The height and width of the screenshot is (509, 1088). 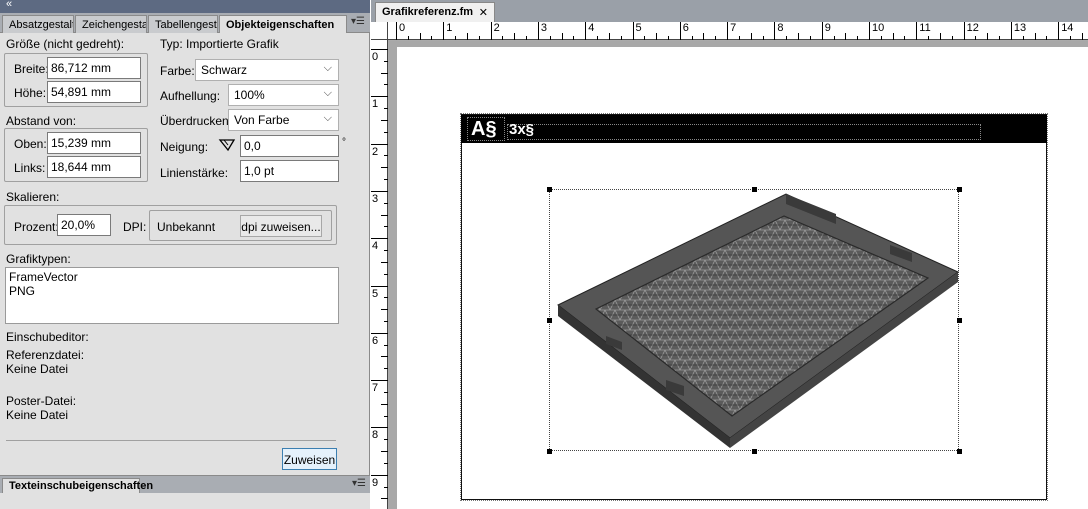 I want to click on document-tab-title: Grafikreferenz.fm, so click(x=428, y=12).